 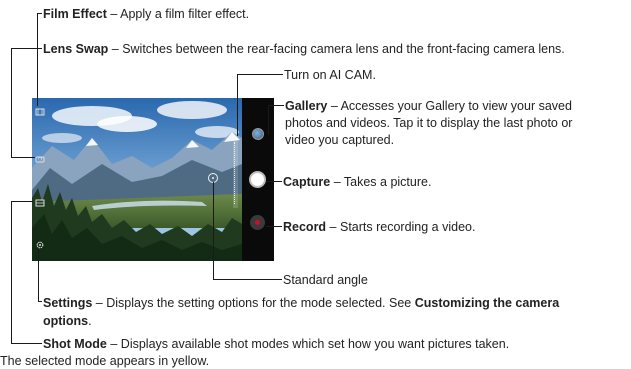 I want to click on gallery-label: Gallery, so click(x=306, y=106).